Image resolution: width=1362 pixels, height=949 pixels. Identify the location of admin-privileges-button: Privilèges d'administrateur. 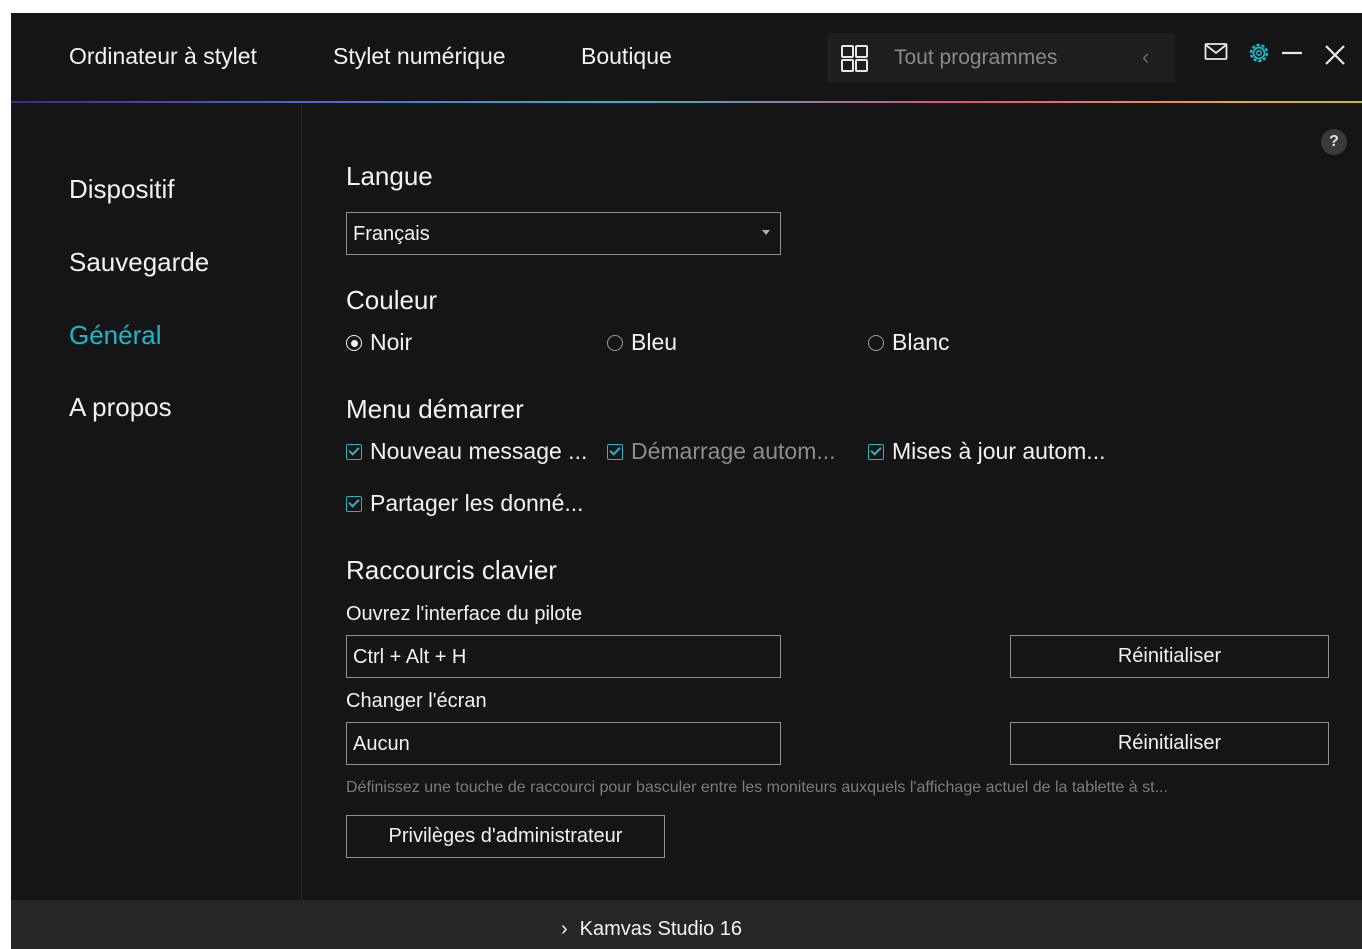
(505, 836).